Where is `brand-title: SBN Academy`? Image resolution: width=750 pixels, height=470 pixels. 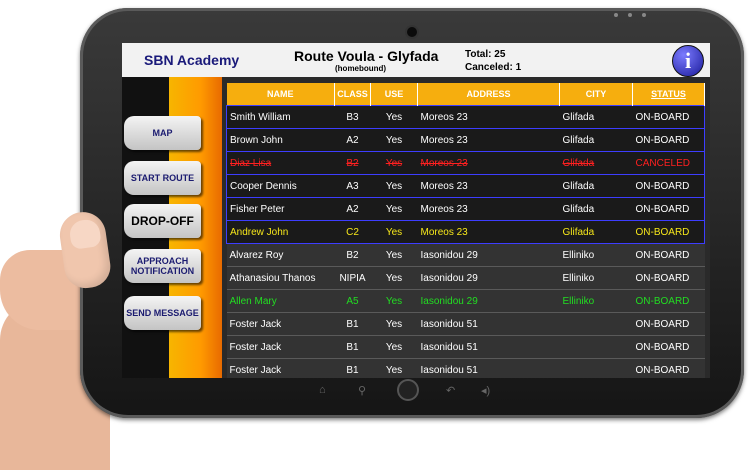
brand-title: SBN Academy is located at coordinates (192, 60).